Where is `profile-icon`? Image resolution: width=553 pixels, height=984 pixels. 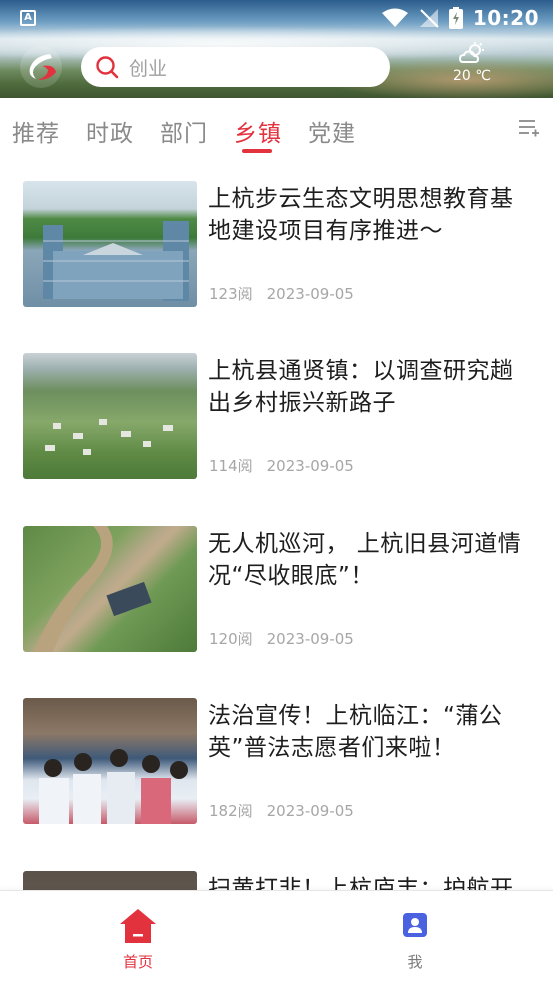
profile-icon is located at coordinates (415, 925).